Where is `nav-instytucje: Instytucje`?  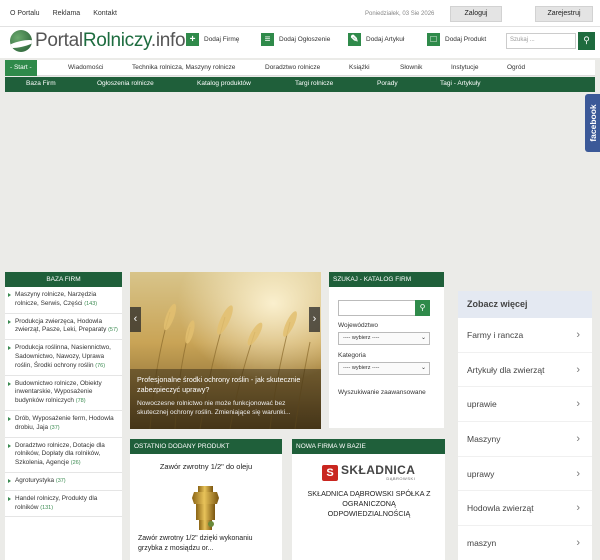
nav-instytucje: Instytucje is located at coordinates (464, 67).